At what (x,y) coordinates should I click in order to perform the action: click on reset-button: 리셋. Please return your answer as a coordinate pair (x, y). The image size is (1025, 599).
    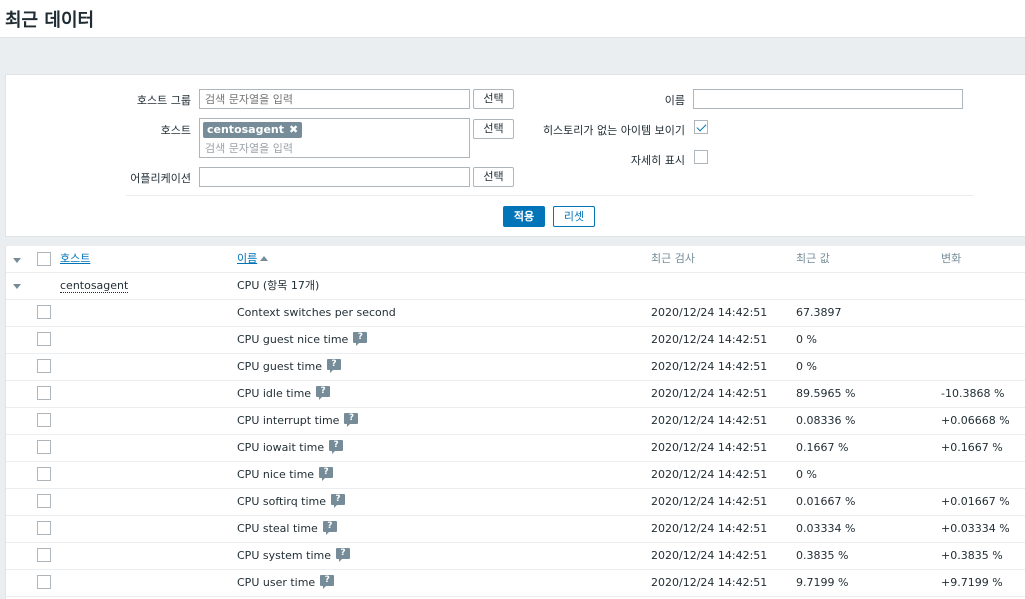
    Looking at the image, I should click on (574, 216).